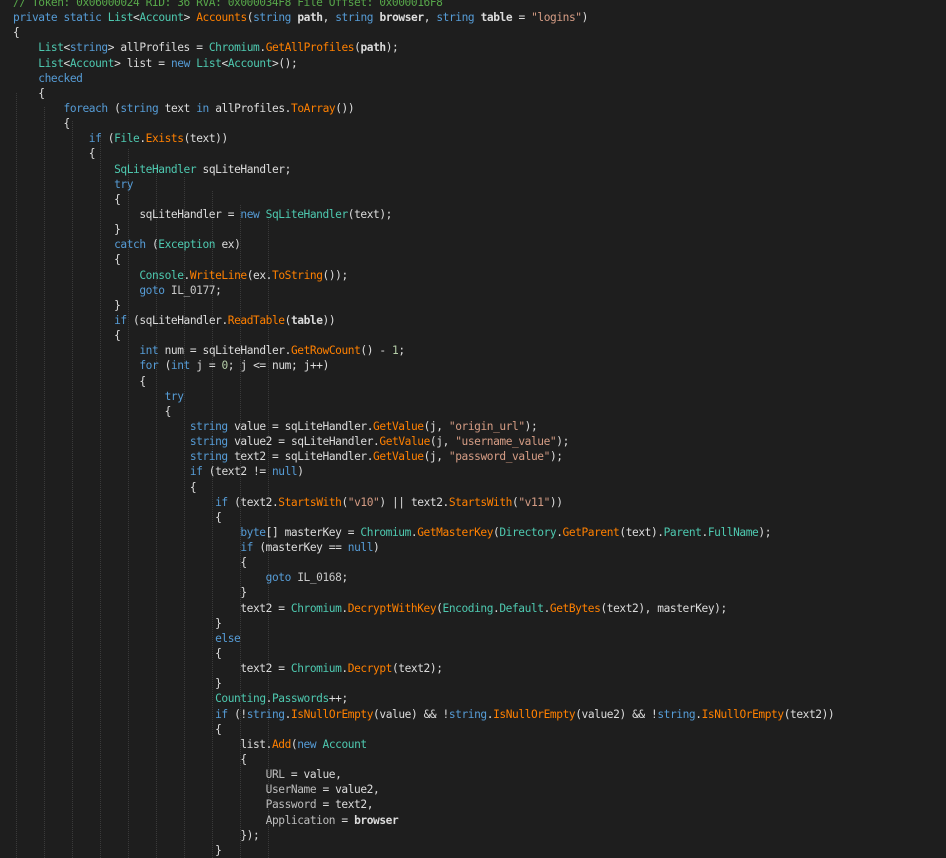 The image size is (946, 858). I want to click on code-token: (!, so click(237, 714).